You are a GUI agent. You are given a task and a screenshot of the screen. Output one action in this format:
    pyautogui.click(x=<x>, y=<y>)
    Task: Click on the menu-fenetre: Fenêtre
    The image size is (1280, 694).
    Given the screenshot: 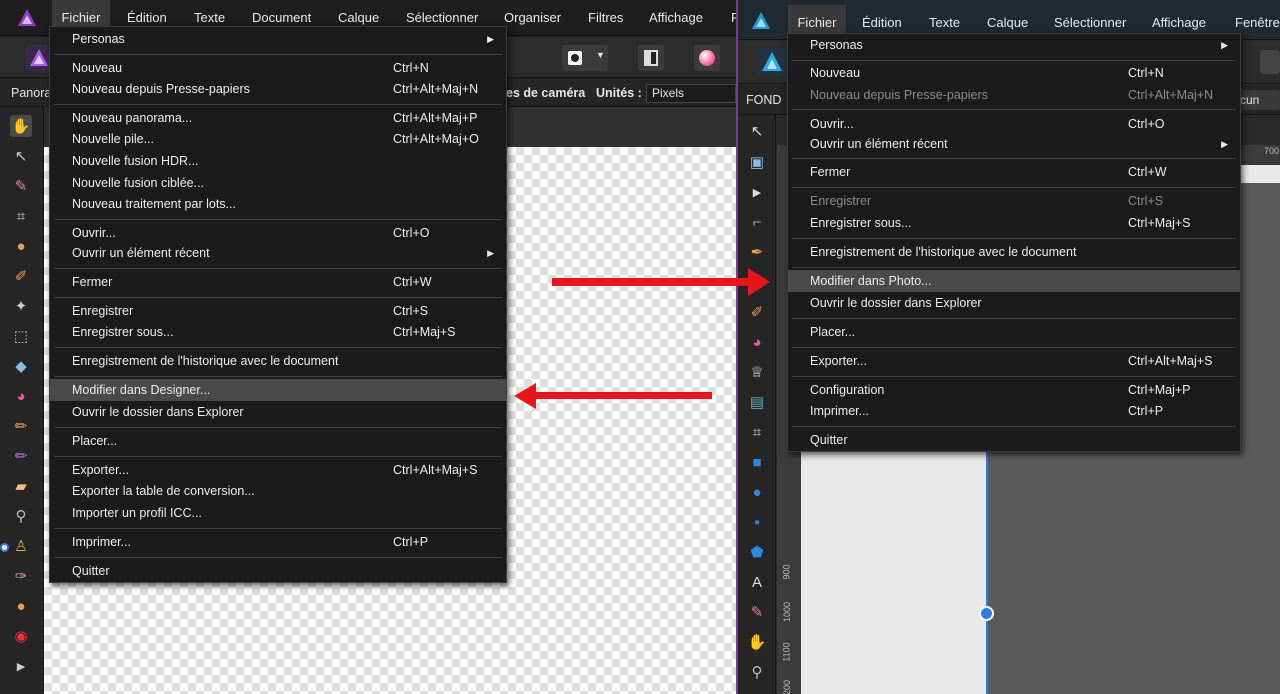 What is the action you would take?
    pyautogui.click(x=1257, y=22)
    